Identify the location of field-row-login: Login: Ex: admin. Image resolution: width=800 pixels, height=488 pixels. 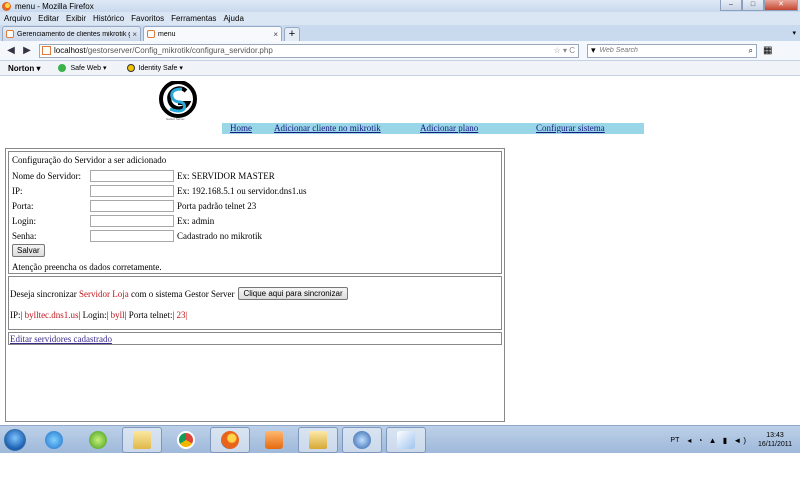
(113, 221).